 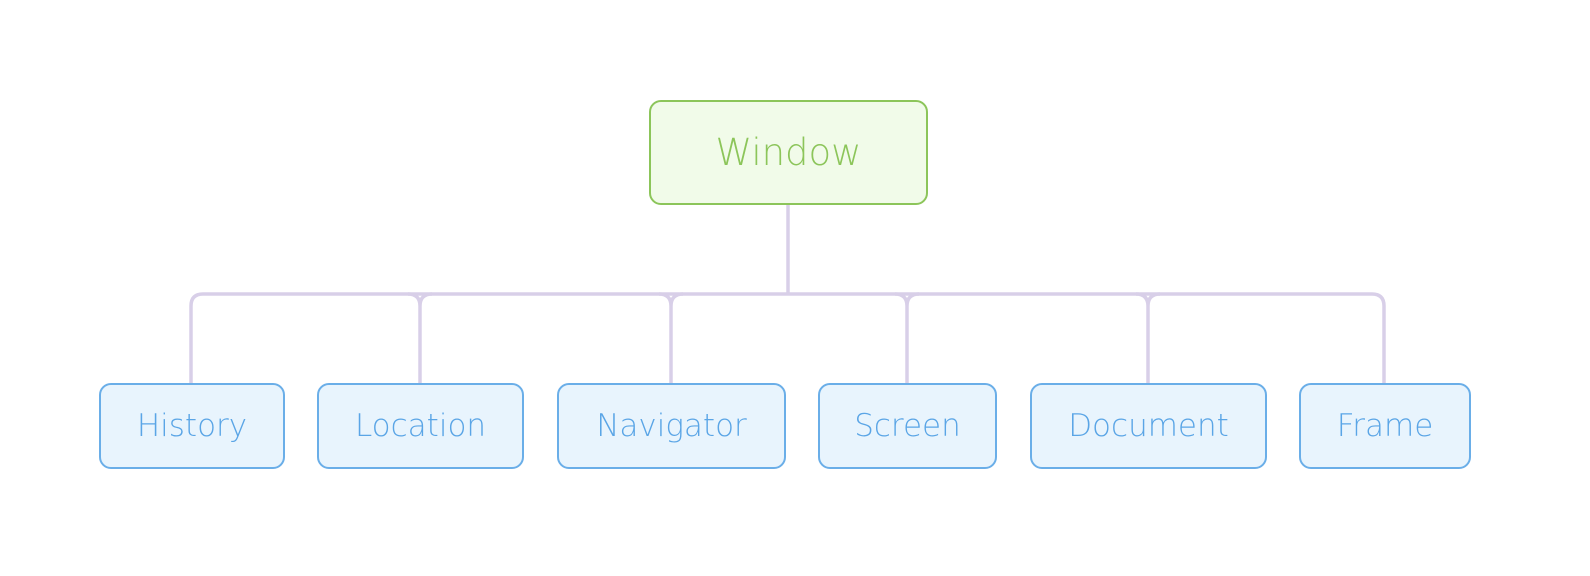 I want to click on node-label: Screen, so click(x=907, y=426).